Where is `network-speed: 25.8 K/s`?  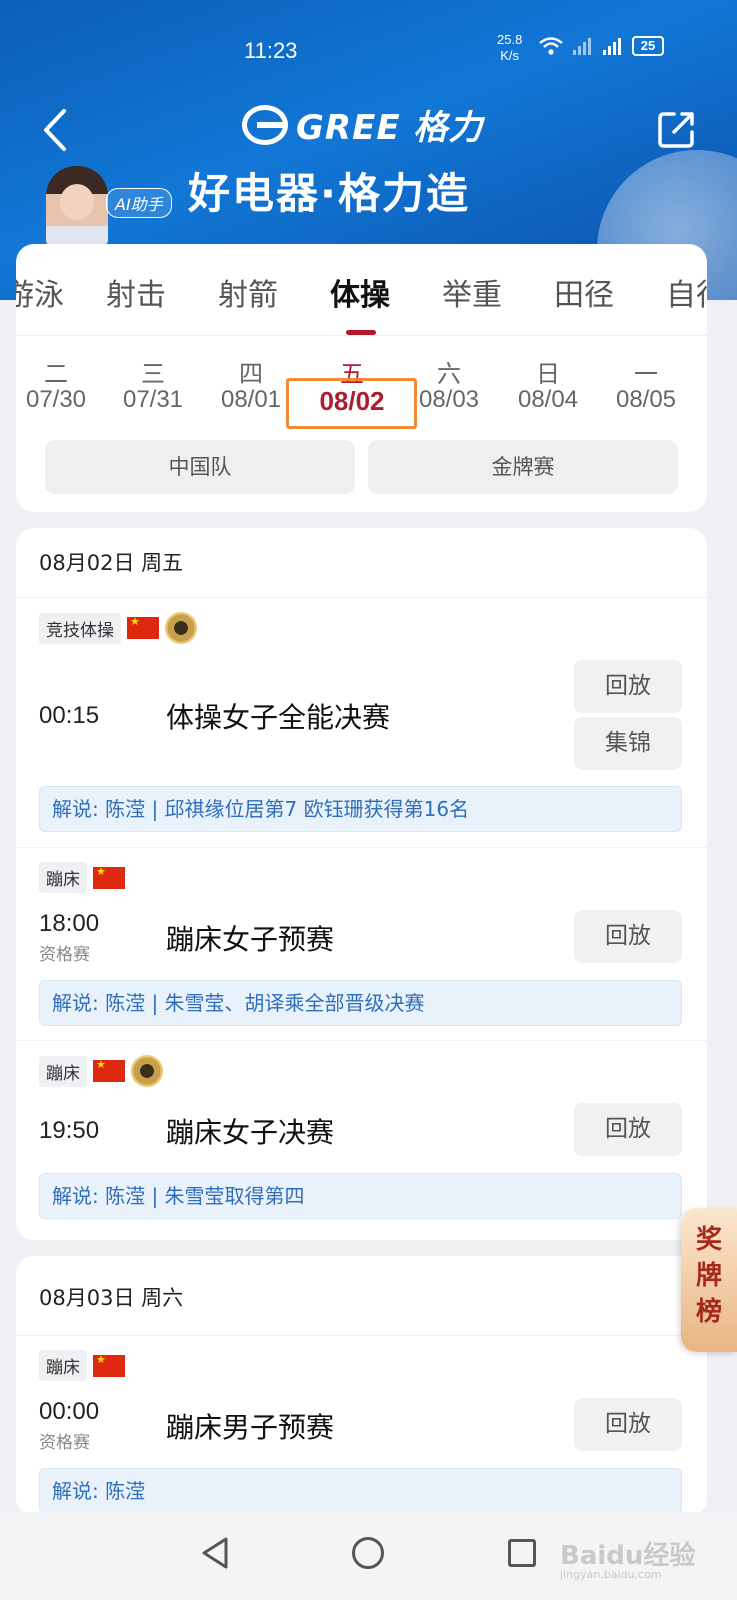
network-speed: 25.8 K/s is located at coordinates (509, 48).